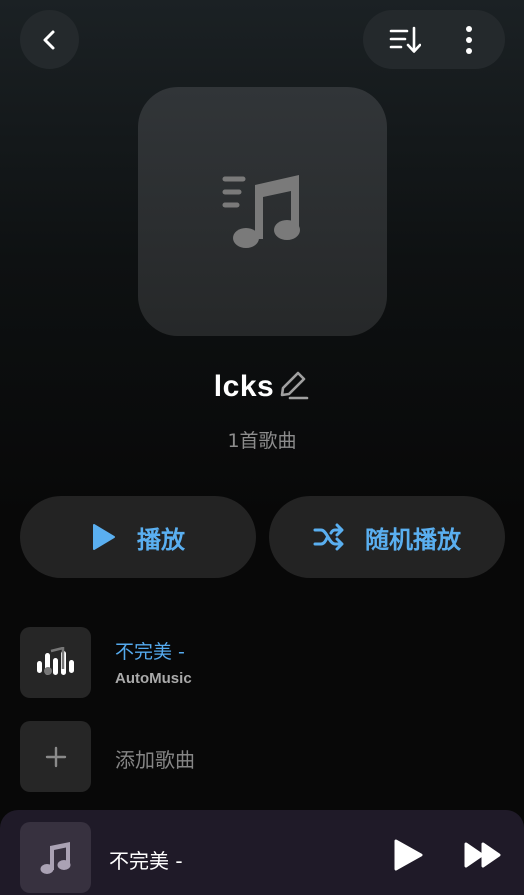  I want to click on add-song-label: 添加歌曲, so click(155, 760).